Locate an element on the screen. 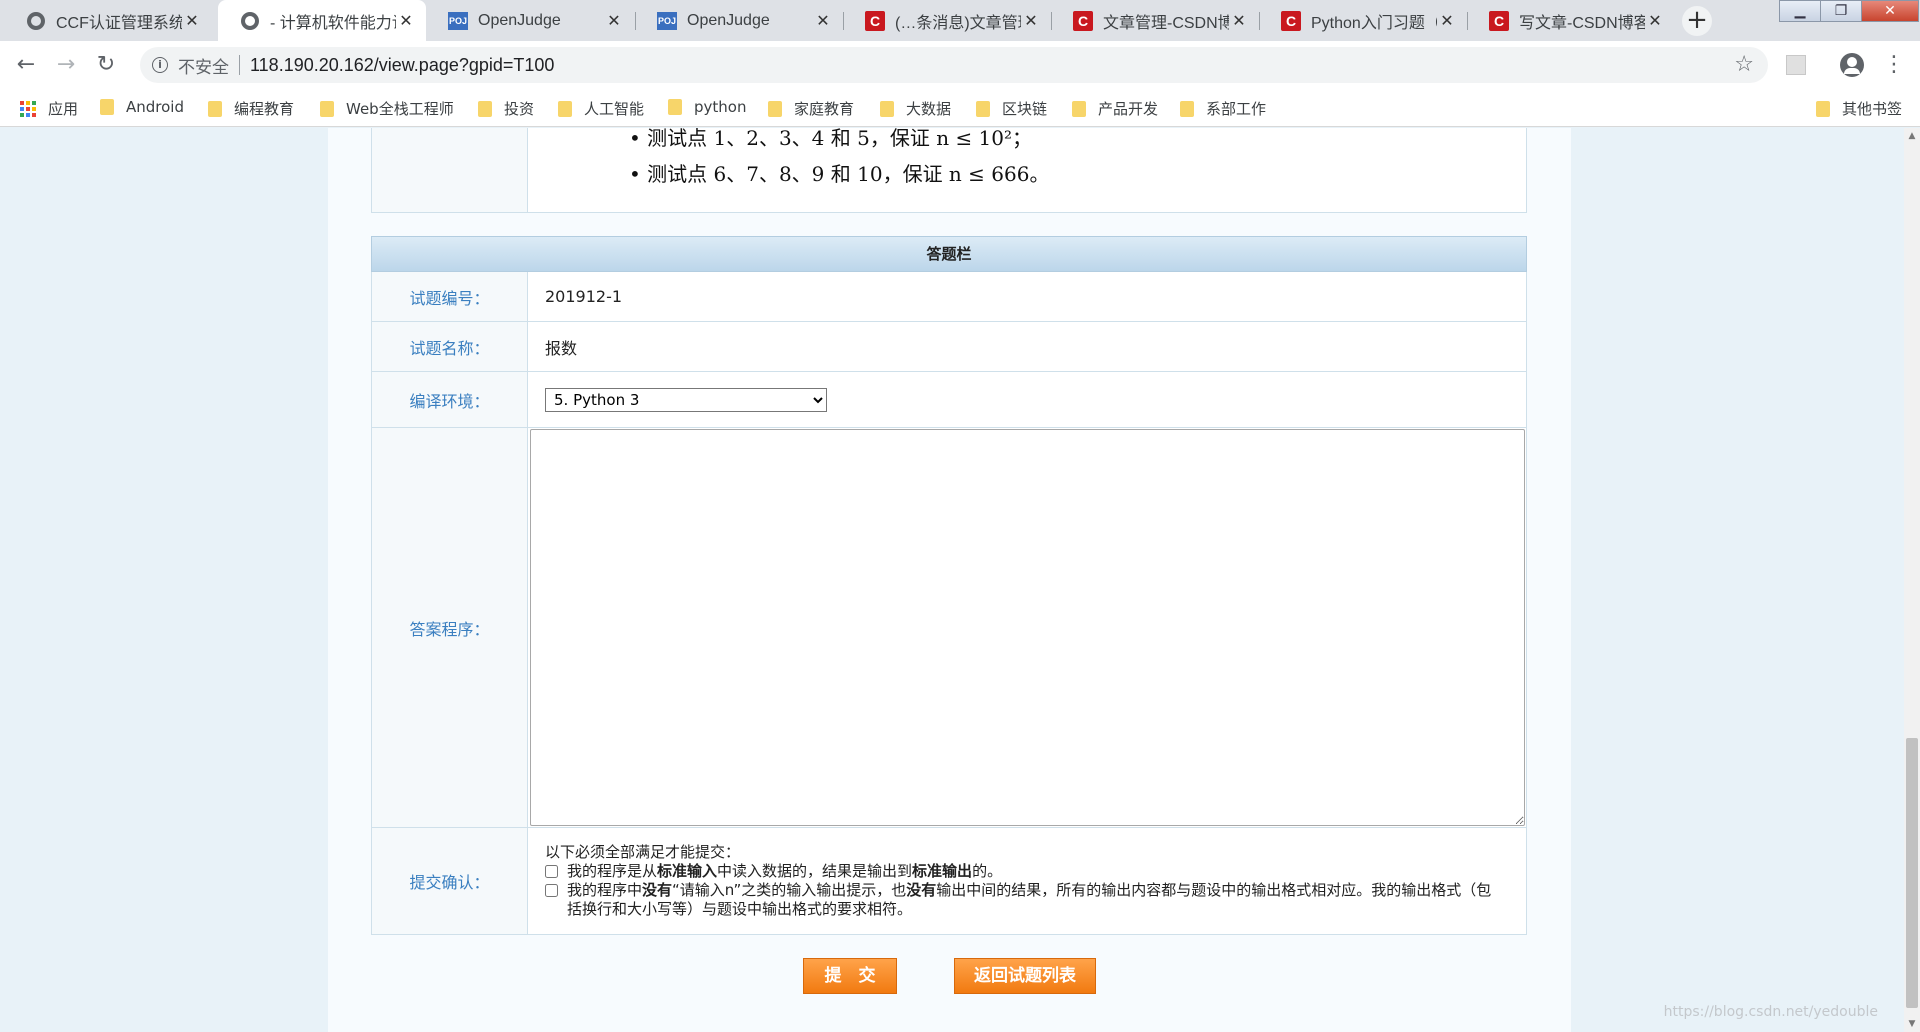  confirm-line-1: 我的程序是从标准输入中读入数据的，结果是输出到标准输出的。 is located at coordinates (1023, 871).